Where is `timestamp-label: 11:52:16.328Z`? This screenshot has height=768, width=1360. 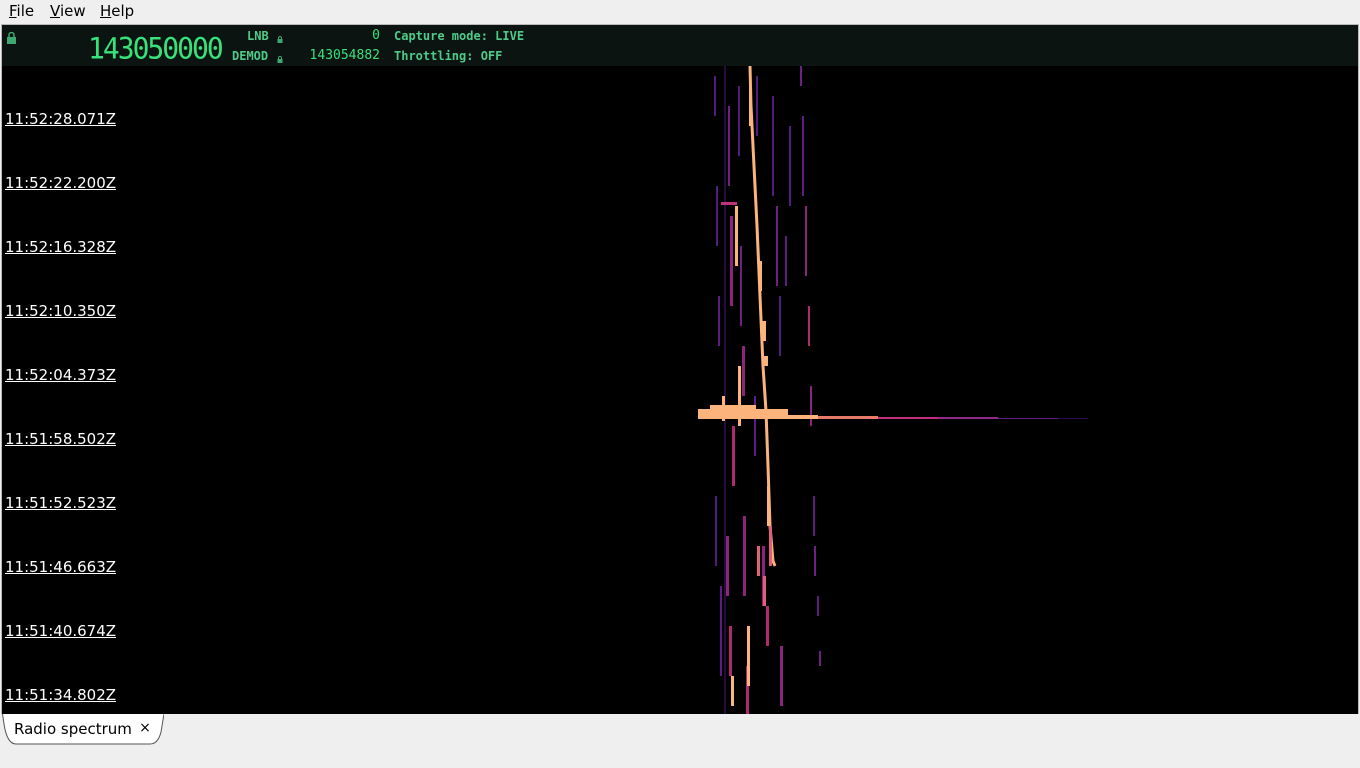 timestamp-label: 11:52:16.328Z is located at coordinates (60, 247).